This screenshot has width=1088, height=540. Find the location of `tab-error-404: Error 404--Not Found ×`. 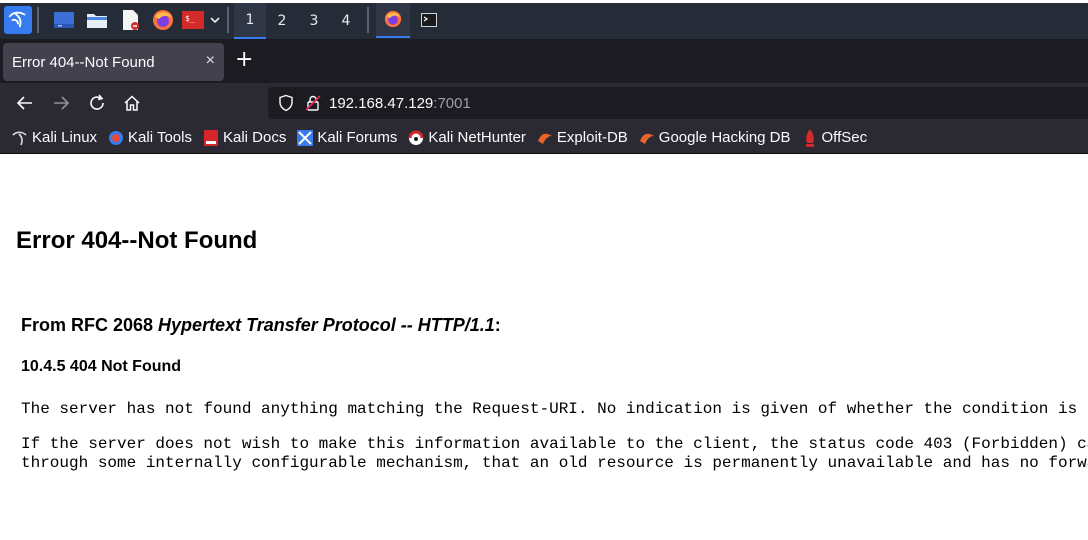

tab-error-404: Error 404--Not Found × is located at coordinates (113, 62).